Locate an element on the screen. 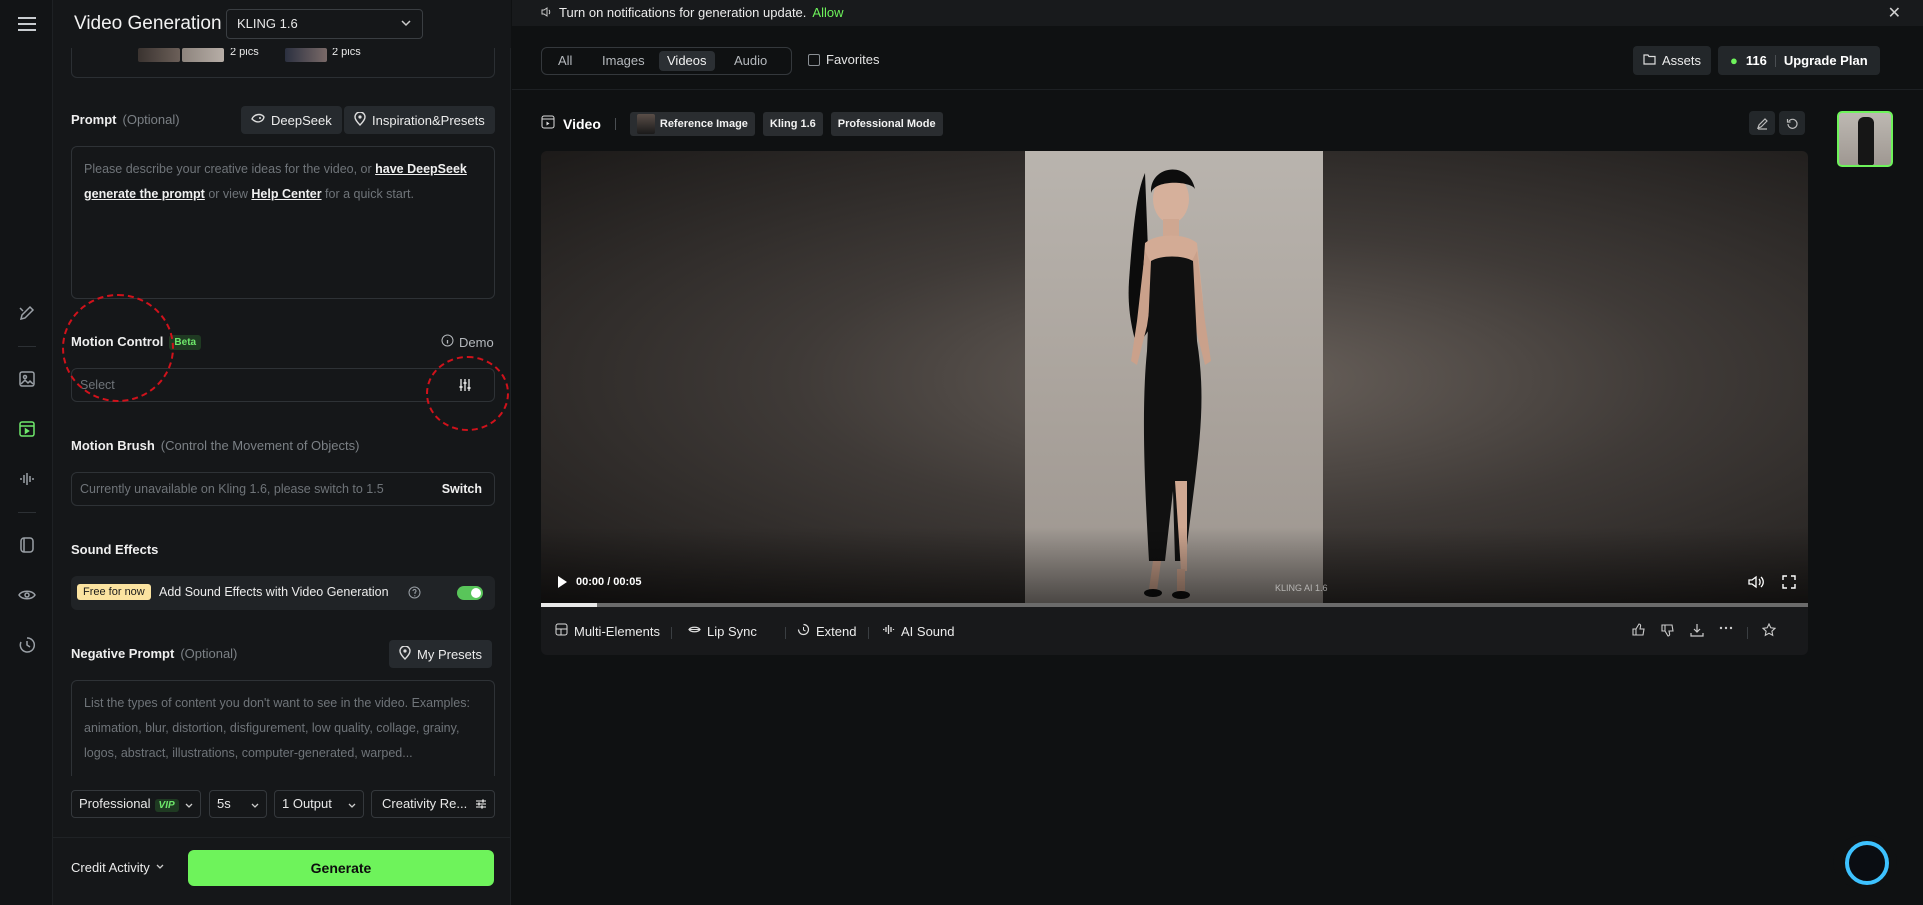 Image resolution: width=1923 pixels, height=905 pixels. audio-icon is located at coordinates (27, 479).